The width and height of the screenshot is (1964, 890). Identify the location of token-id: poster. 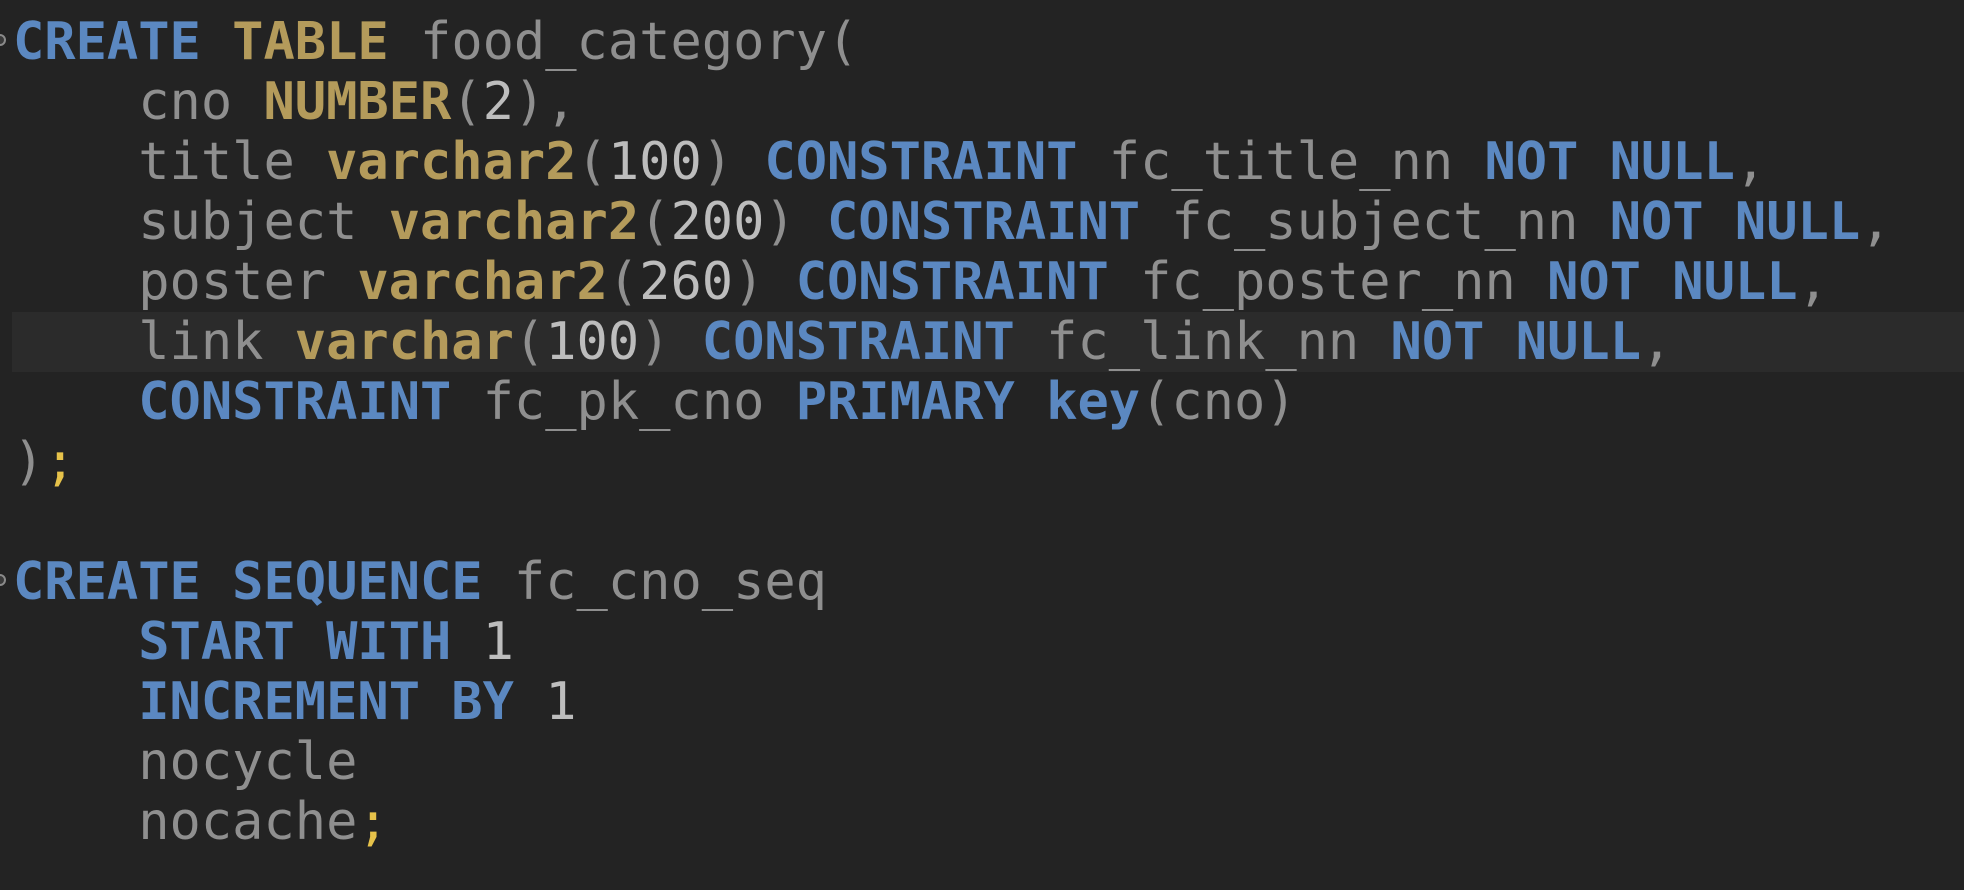
(185, 282).